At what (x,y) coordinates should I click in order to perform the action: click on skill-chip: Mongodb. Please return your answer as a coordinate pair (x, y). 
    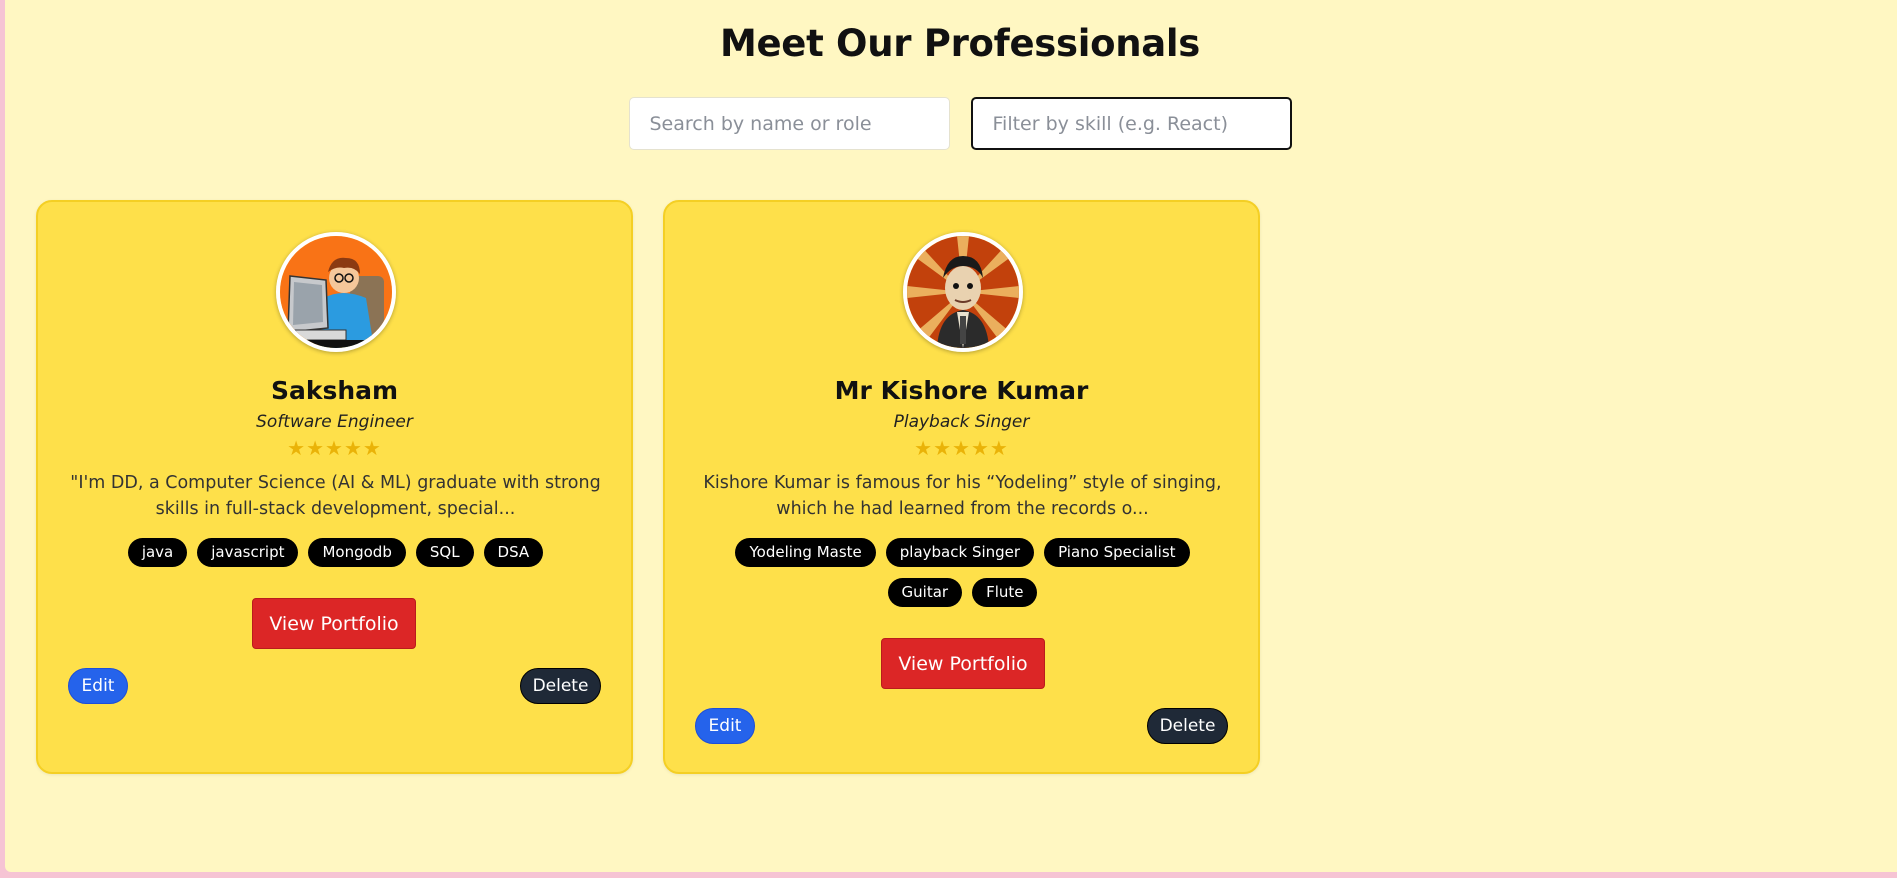
    Looking at the image, I should click on (357, 552).